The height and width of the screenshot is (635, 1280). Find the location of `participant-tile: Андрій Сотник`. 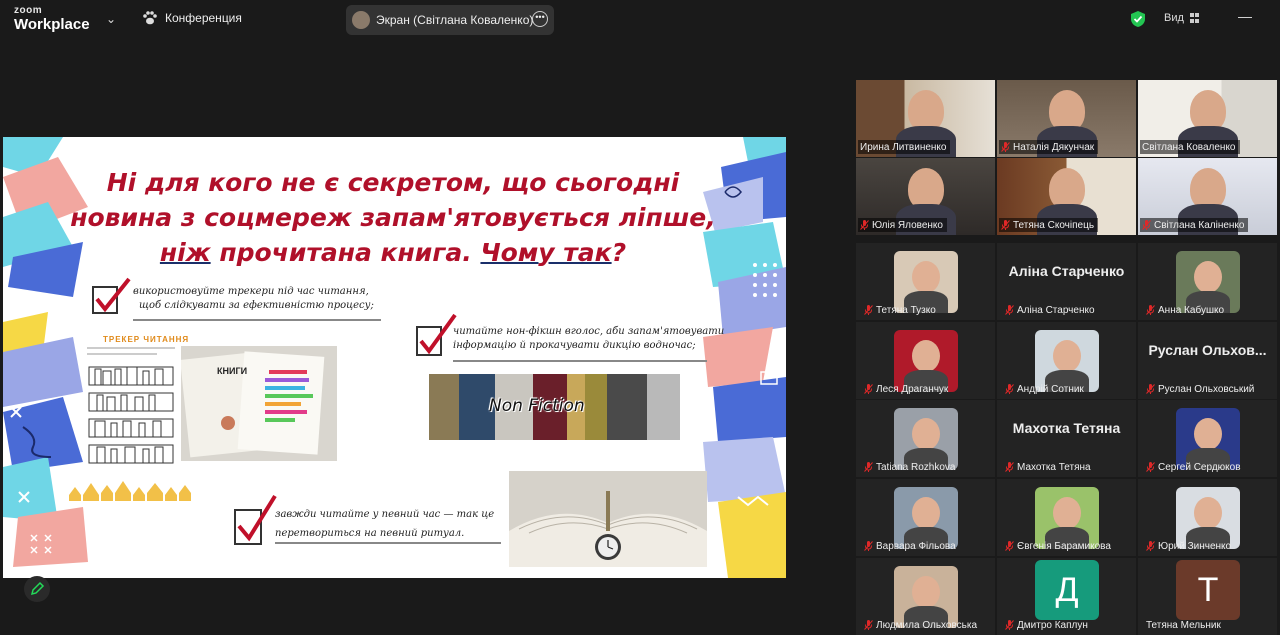

participant-tile: Андрій Сотник is located at coordinates (1066, 360).